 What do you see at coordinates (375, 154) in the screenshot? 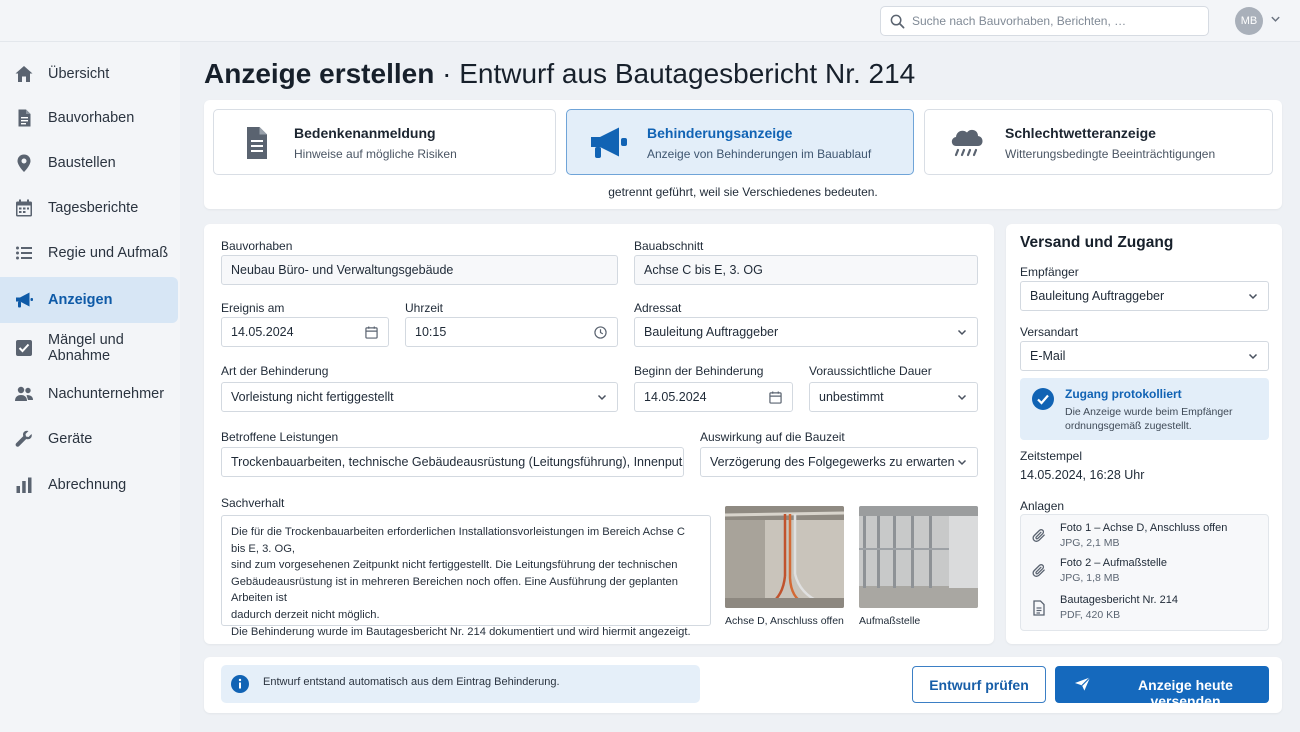
I see `type-card-desc: Hinweise auf mögliche Risiken` at bounding box center [375, 154].